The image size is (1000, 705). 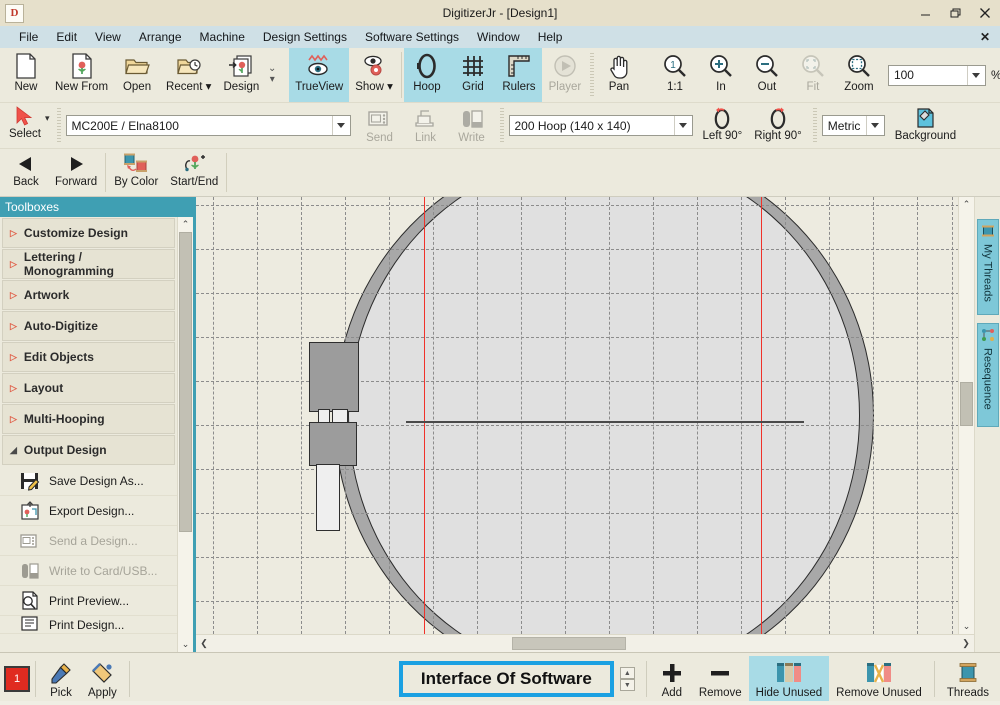 I want to click on back-button: Back, so click(x=26, y=172).